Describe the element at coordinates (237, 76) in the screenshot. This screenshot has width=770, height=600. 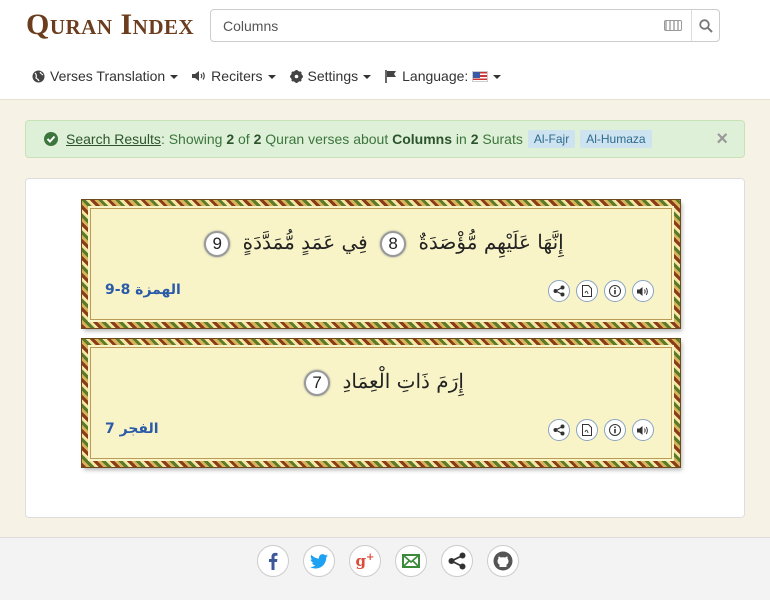
I see `nav-label: Reciters` at that location.